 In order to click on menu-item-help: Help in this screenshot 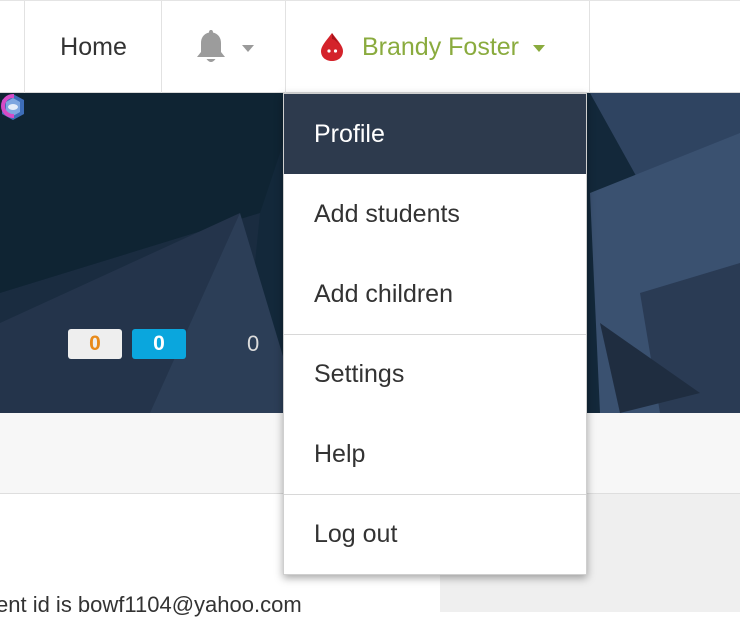, I will do `click(435, 454)`.